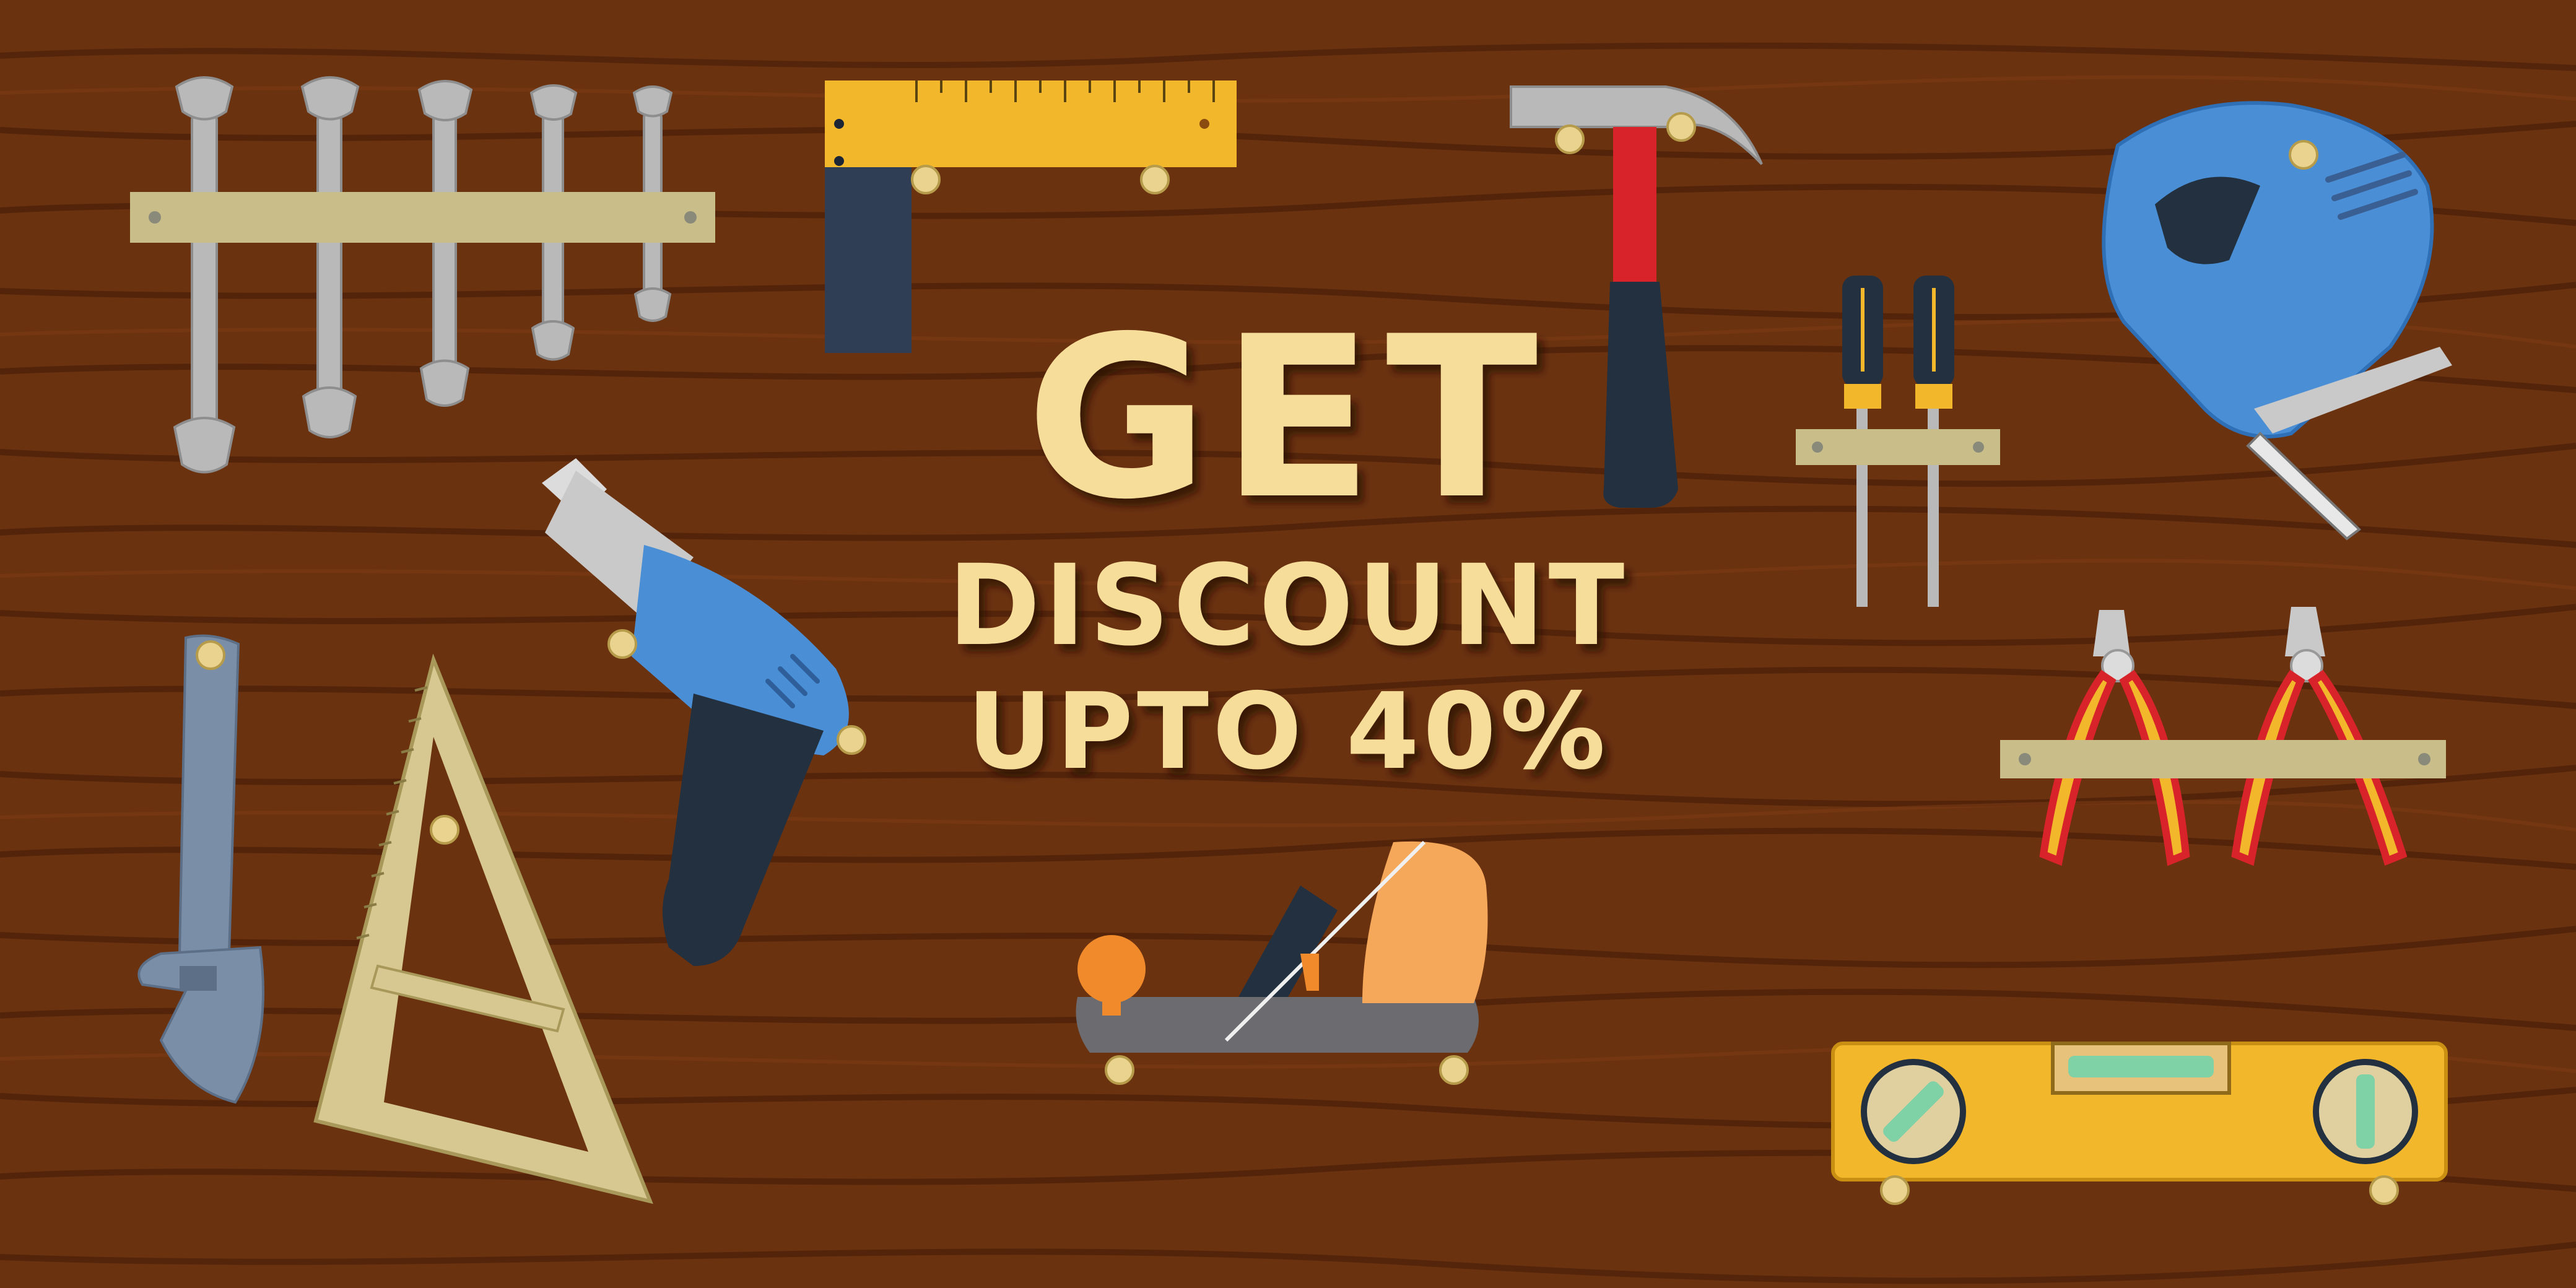 This screenshot has width=2576, height=1288. I want to click on promo-text: GET DISCOUNT UPTO 40%, so click(1289, 541).